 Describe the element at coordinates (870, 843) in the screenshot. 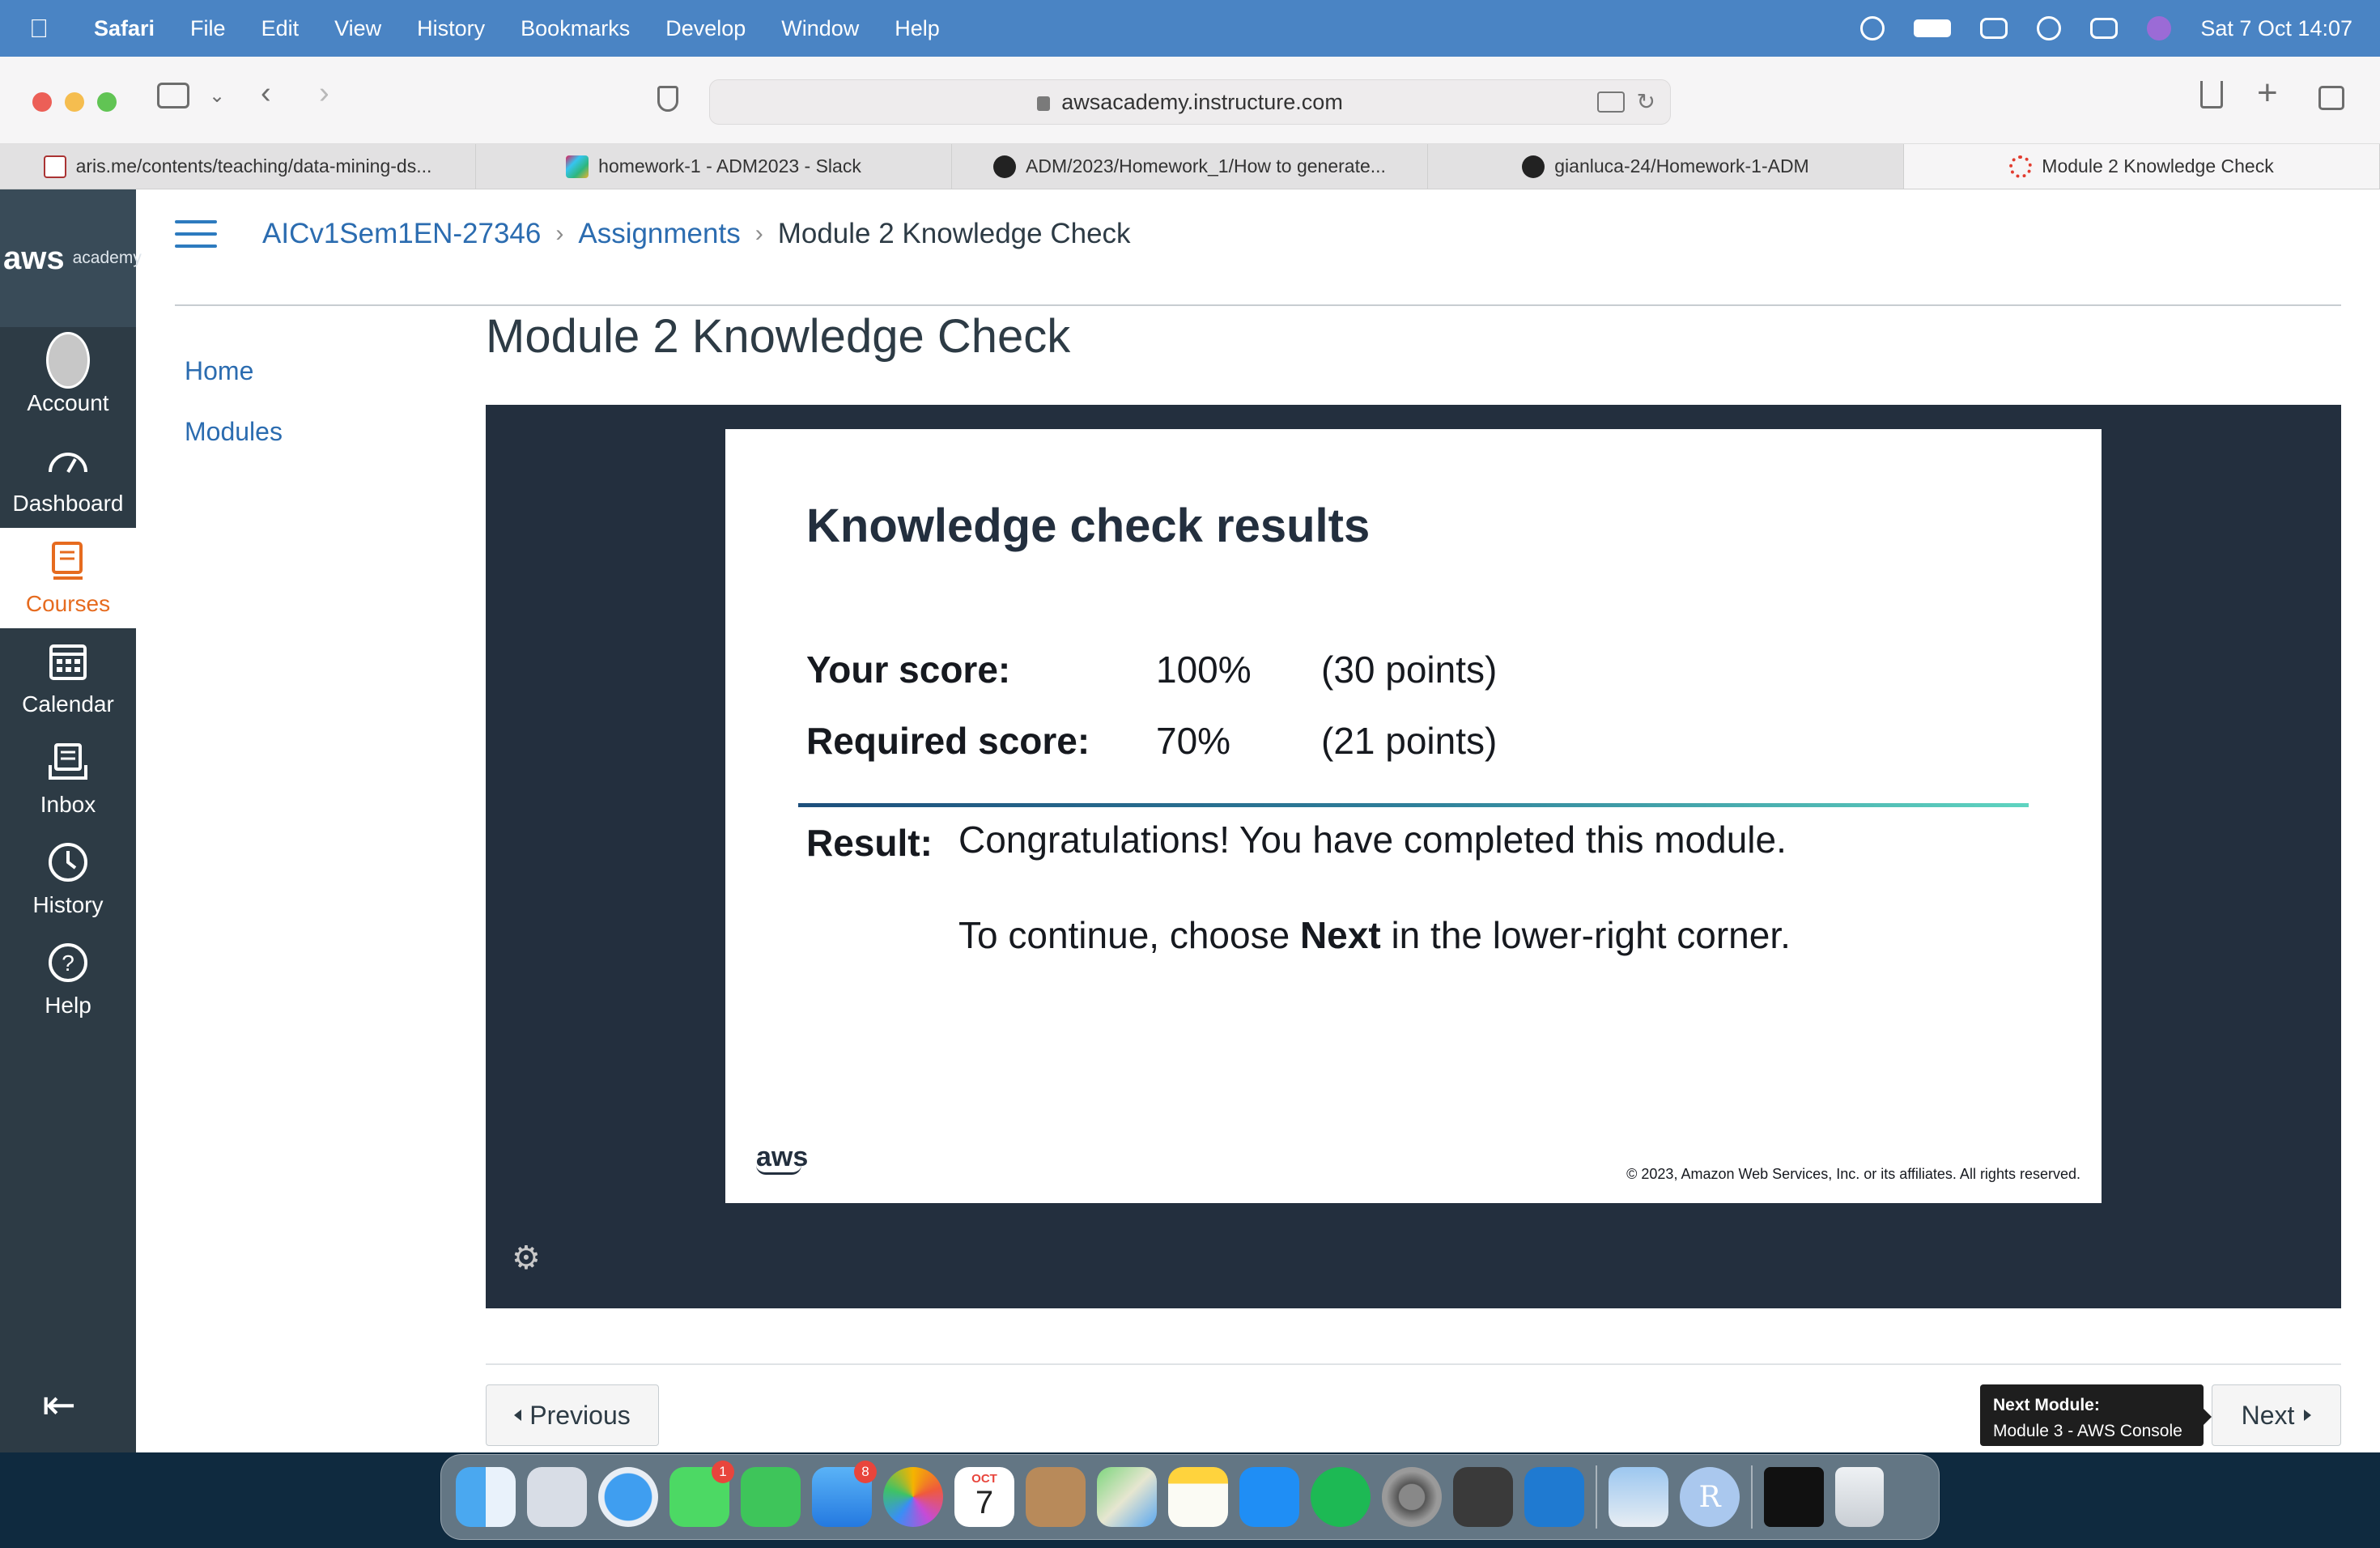

I see `result-label: Result:` at that location.